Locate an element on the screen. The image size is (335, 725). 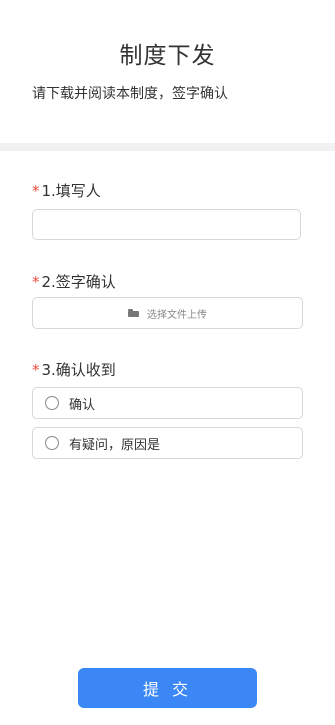
filler-name-input is located at coordinates (166, 224).